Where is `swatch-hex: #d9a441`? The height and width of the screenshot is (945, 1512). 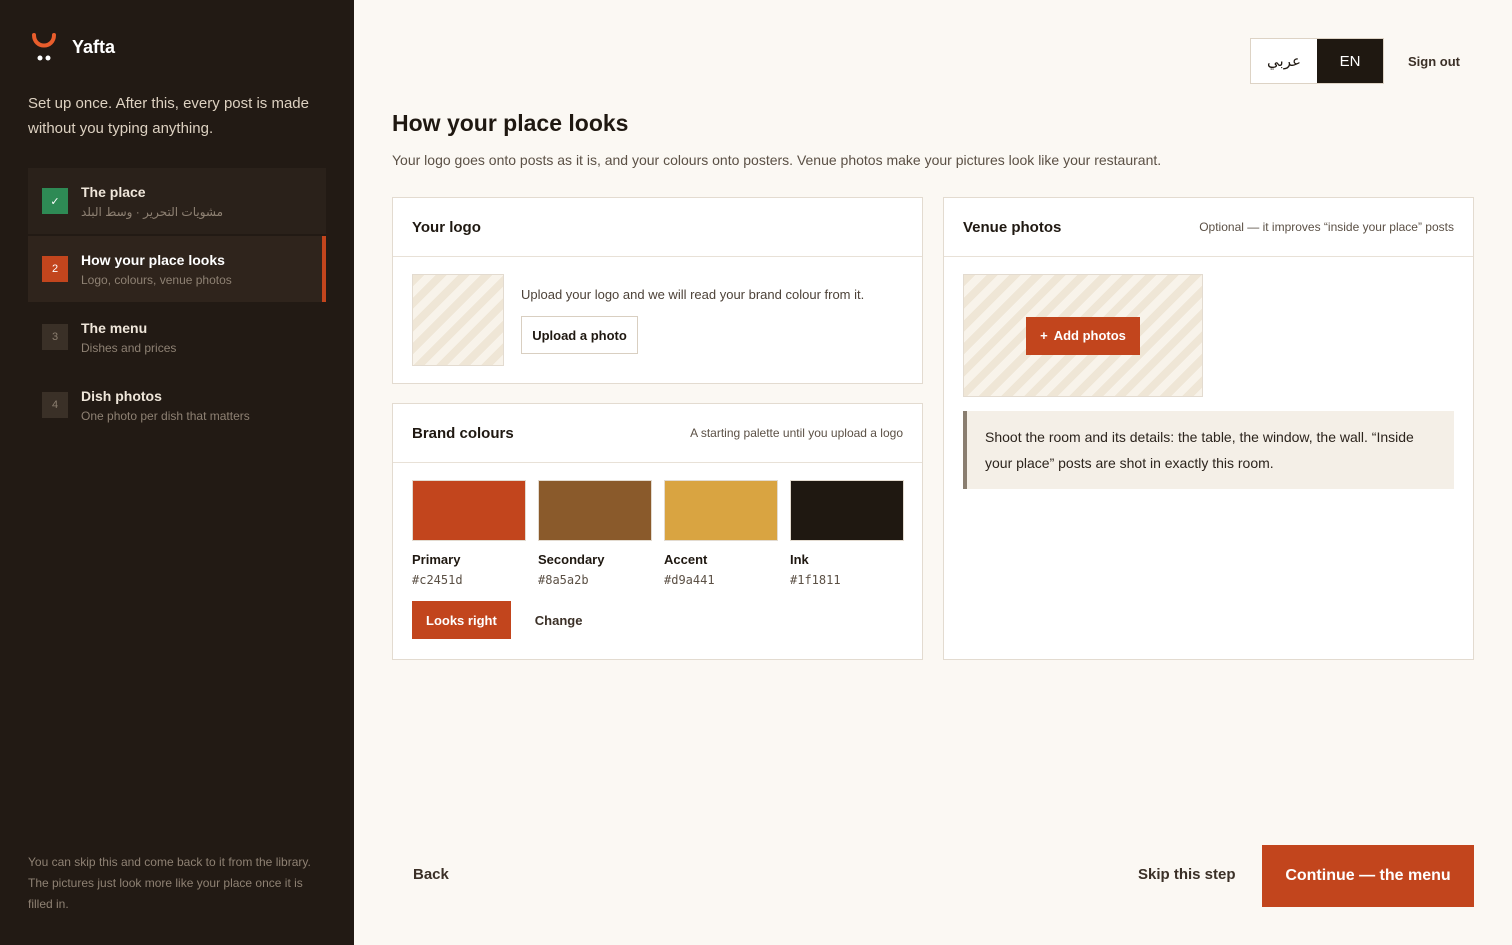 swatch-hex: #d9a441 is located at coordinates (689, 580).